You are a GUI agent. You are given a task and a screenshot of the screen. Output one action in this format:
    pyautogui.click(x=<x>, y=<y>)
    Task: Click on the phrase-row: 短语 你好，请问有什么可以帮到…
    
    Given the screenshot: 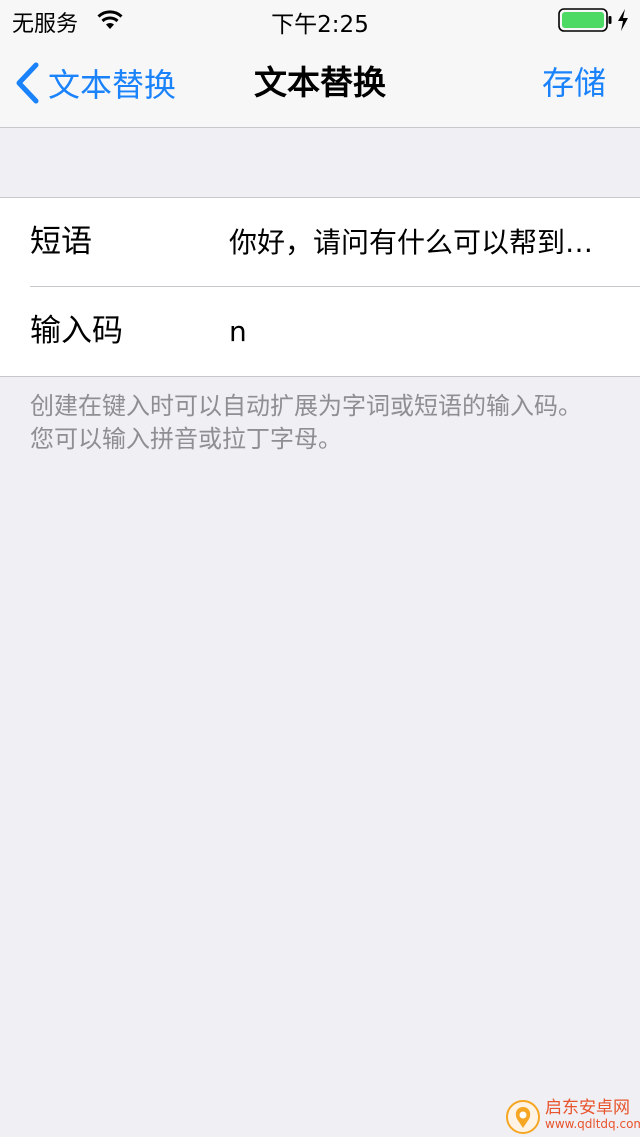 What is the action you would take?
    pyautogui.click(x=320, y=242)
    